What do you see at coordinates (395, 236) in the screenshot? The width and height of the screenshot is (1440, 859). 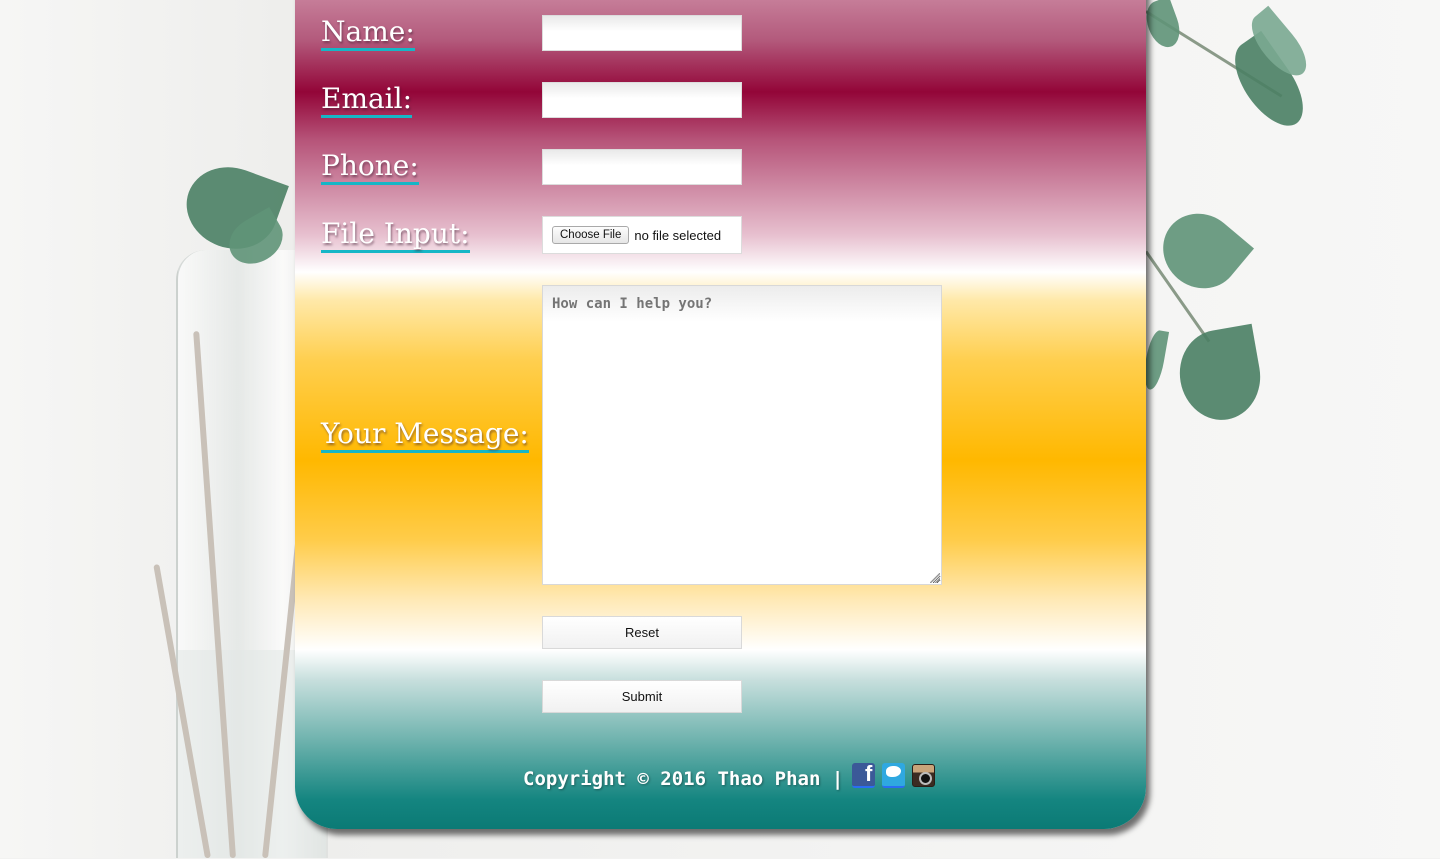 I see `file-input-label: File Input:` at bounding box center [395, 236].